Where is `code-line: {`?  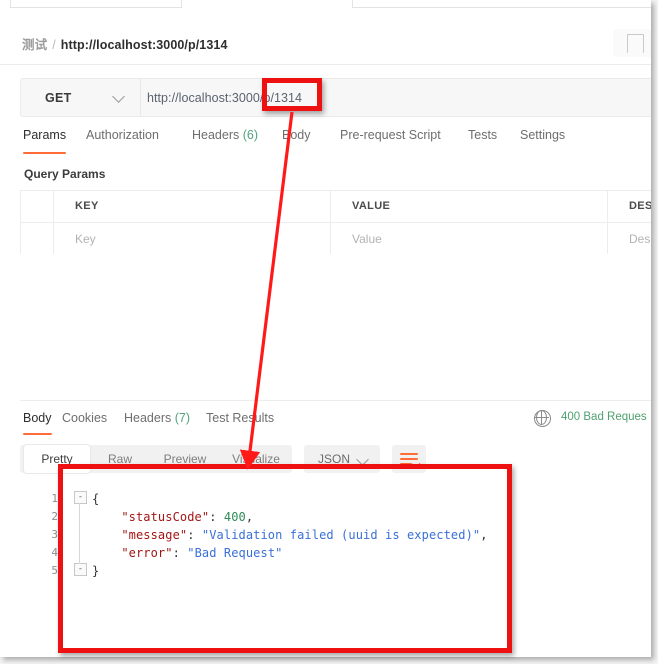
code-line: { is located at coordinates (95, 499).